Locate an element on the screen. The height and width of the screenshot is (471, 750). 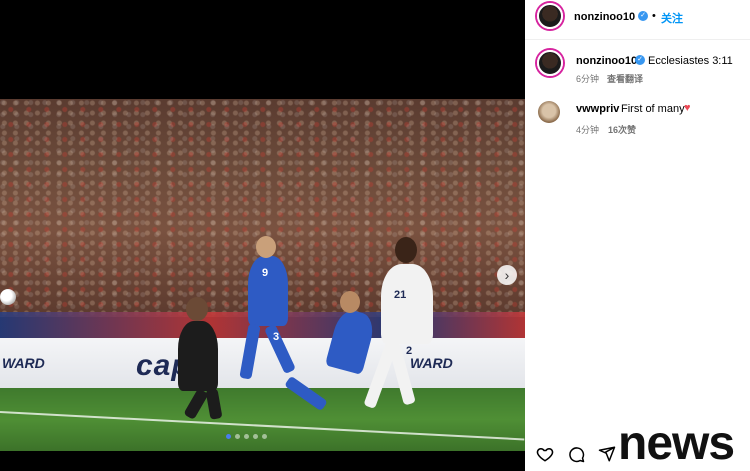
comment-text: First of many is located at coordinates (653, 109).